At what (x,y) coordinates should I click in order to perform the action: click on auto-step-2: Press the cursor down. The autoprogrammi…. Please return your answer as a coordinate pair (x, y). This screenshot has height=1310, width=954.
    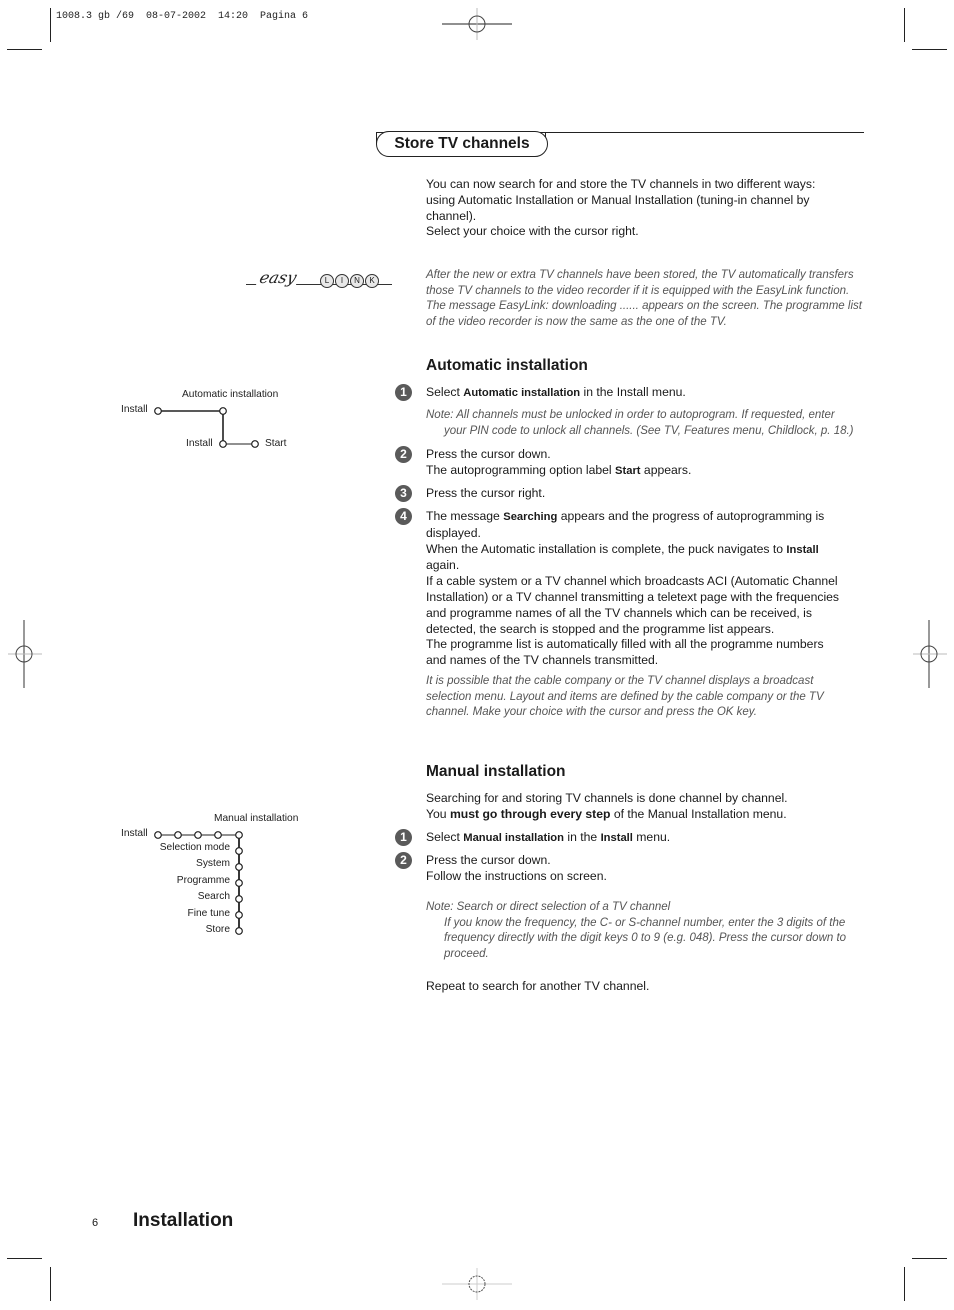
    Looking at the image, I should click on (559, 462).